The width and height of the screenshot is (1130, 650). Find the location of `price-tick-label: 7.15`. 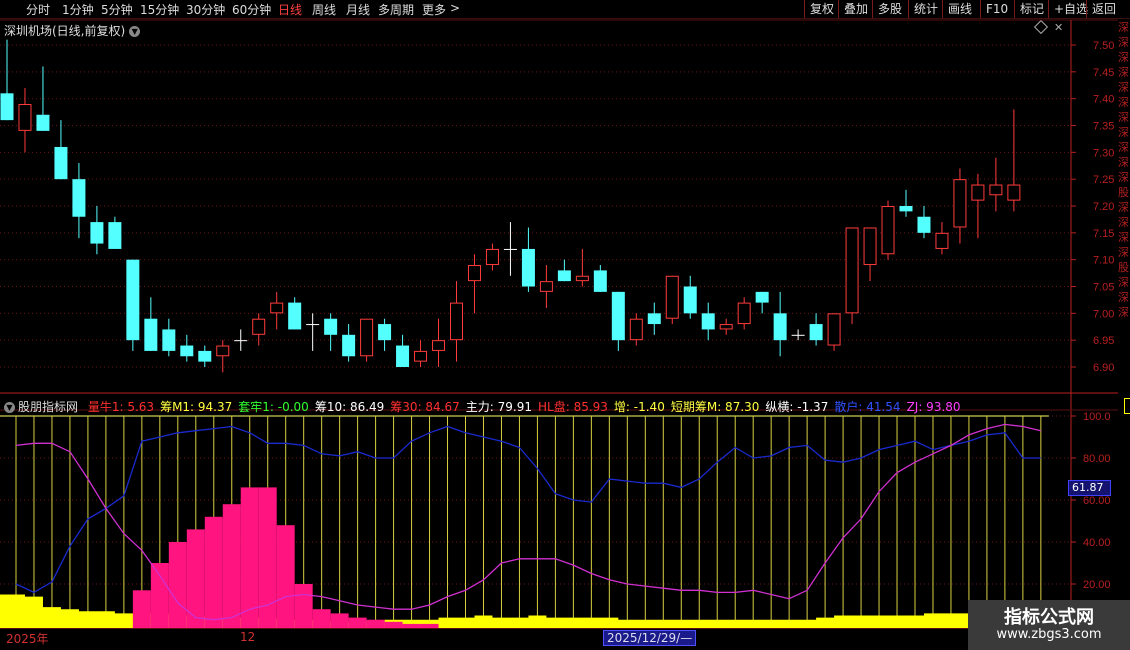

price-tick-label: 7.15 is located at coordinates (1103, 234).